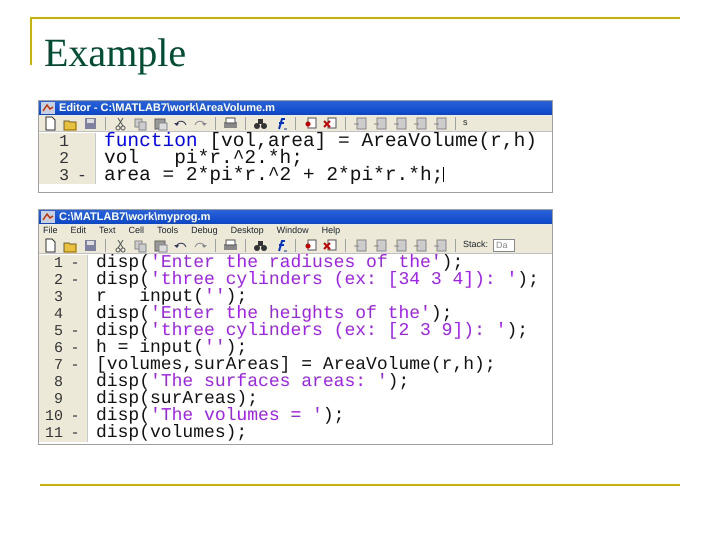  What do you see at coordinates (279, 263) in the screenshot?
I see `code-line: disp('Enter the radiuses of the');` at bounding box center [279, 263].